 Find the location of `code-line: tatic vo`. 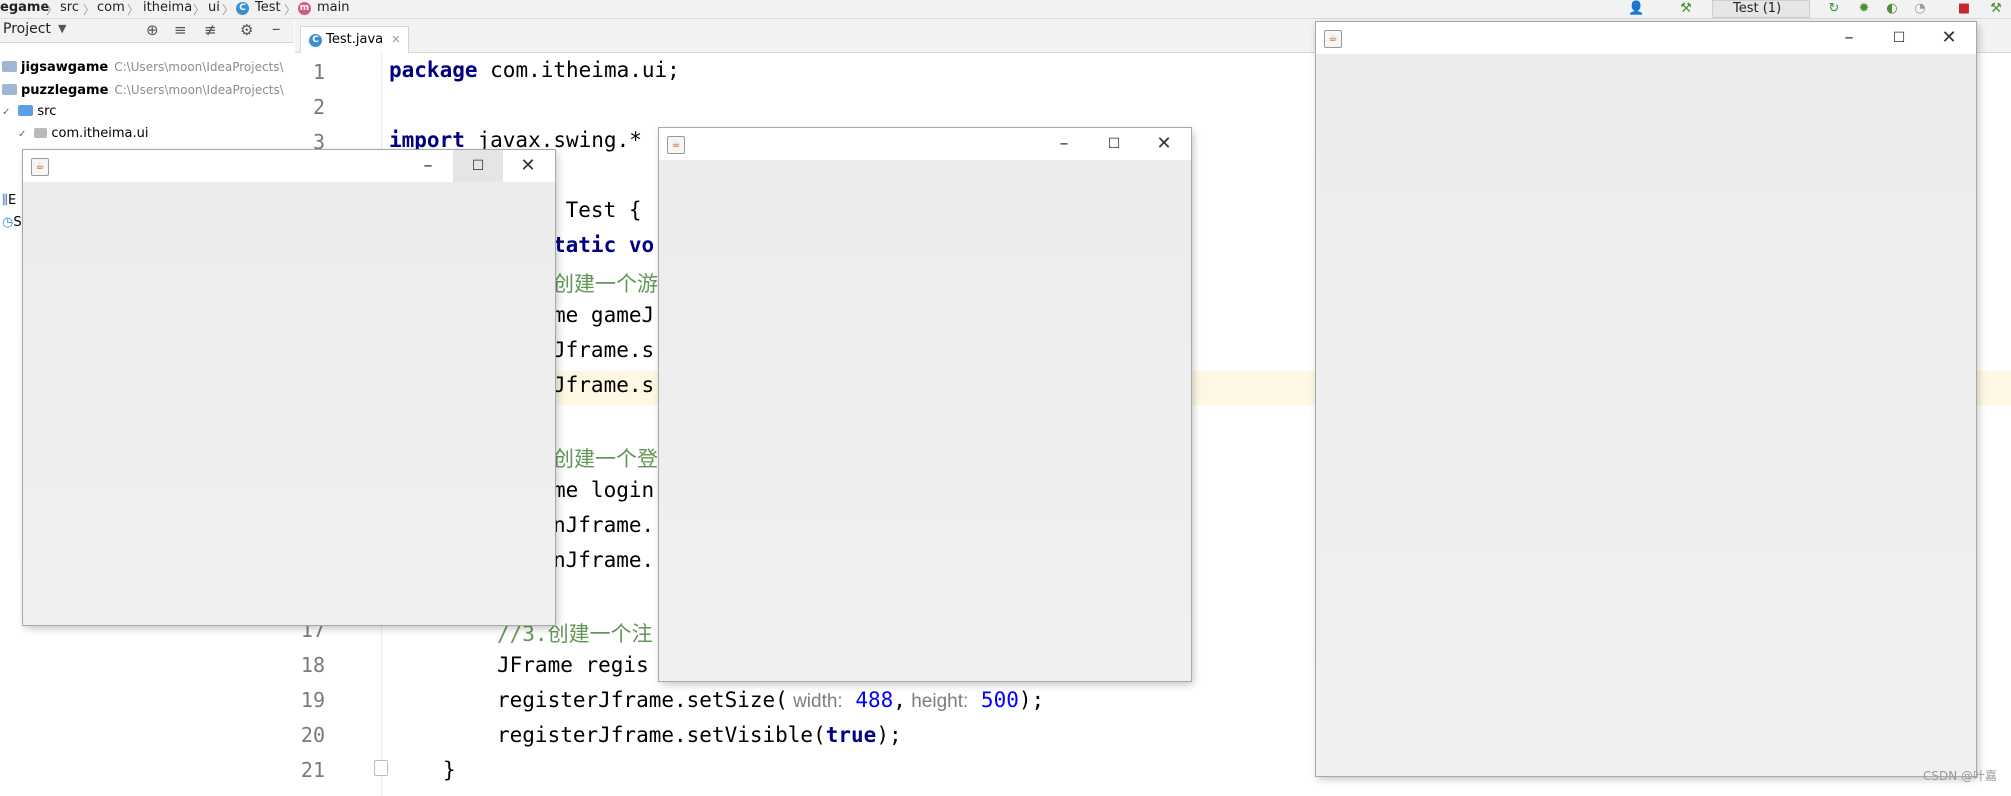

code-line: tatic vo is located at coordinates (603, 245).